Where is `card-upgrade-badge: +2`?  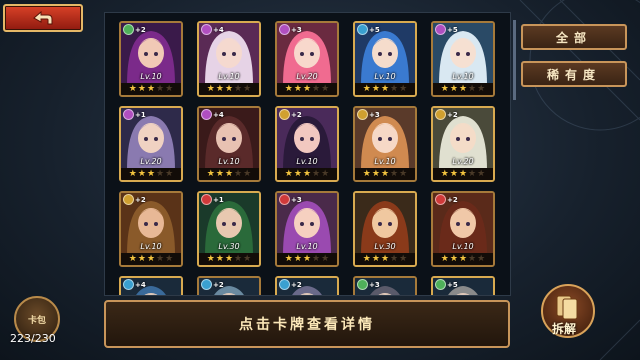
card-upgrade-badge: +2 is located at coordinates (212, 284).